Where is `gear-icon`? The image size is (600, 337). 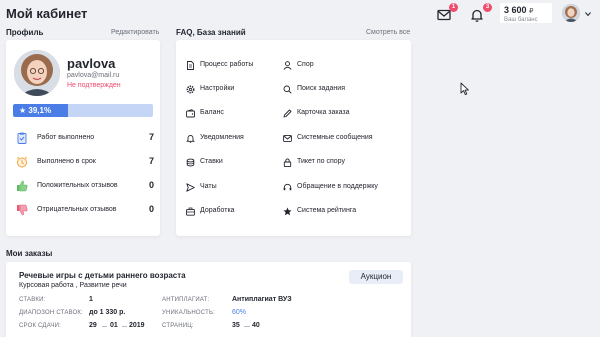
gear-icon is located at coordinates (190, 89).